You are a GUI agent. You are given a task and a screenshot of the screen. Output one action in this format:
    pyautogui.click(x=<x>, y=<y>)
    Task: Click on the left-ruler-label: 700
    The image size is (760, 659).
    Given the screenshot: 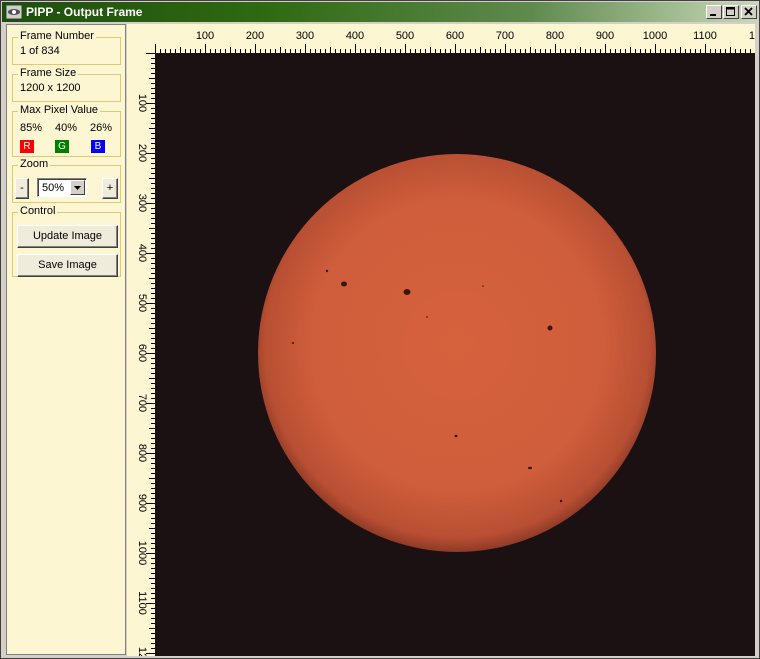 What is the action you would take?
    pyautogui.click(x=142, y=403)
    